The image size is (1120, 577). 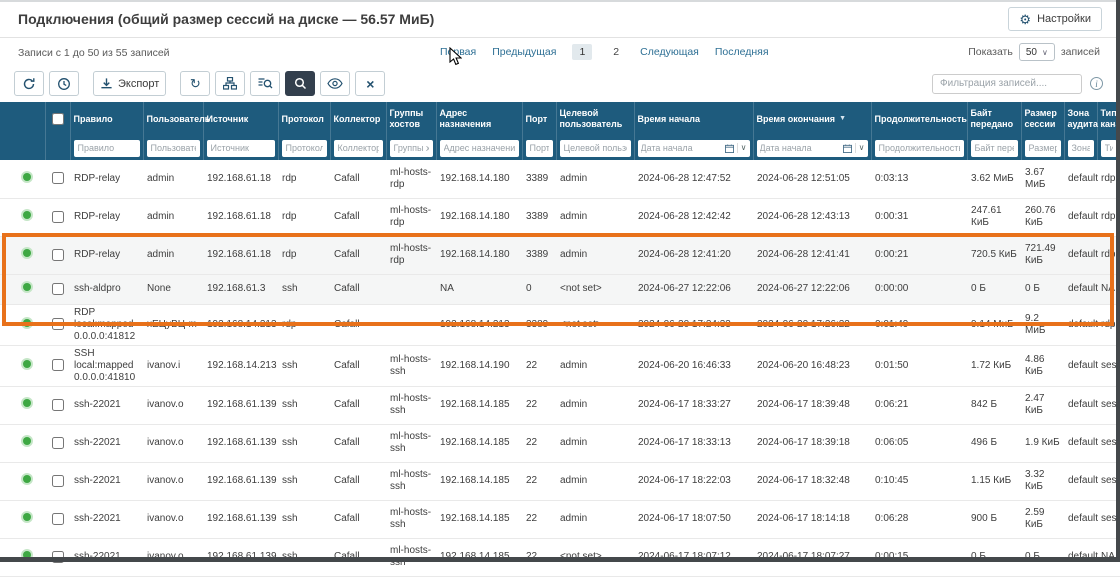 I want to click on cell-bytes: 247.61 КиБ, so click(x=994, y=217).